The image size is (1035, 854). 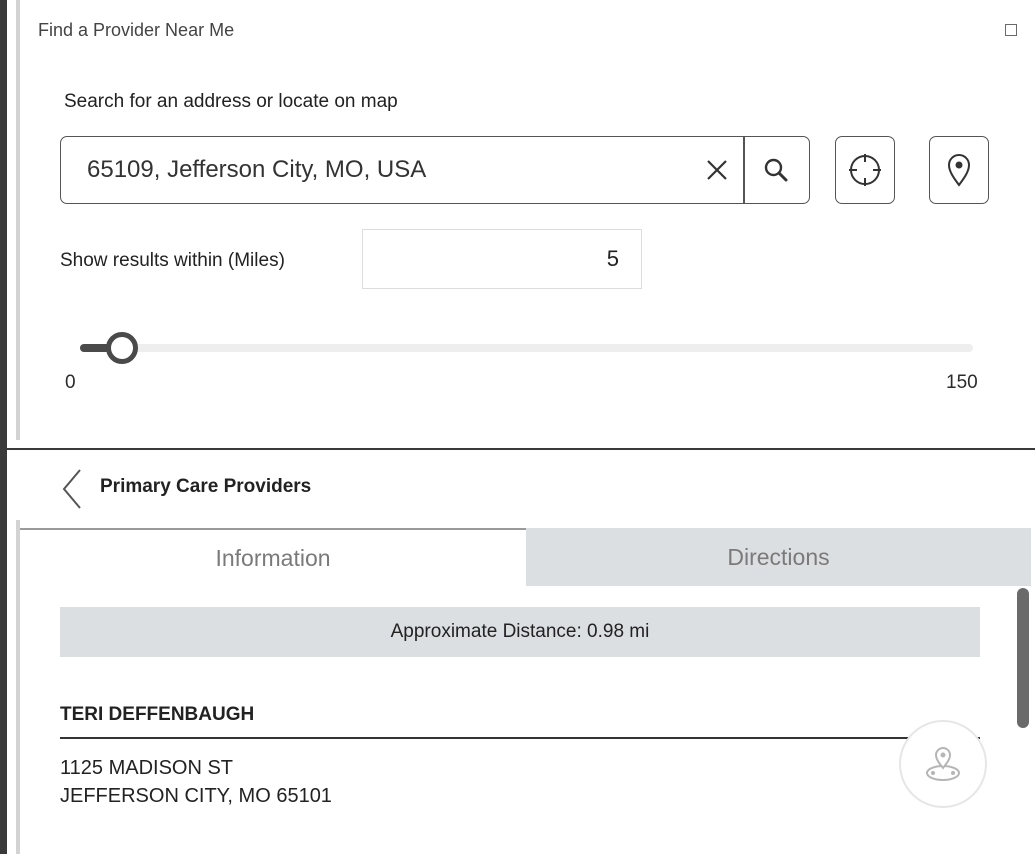 I want to click on chevron-left-icon, so click(x=71, y=489).